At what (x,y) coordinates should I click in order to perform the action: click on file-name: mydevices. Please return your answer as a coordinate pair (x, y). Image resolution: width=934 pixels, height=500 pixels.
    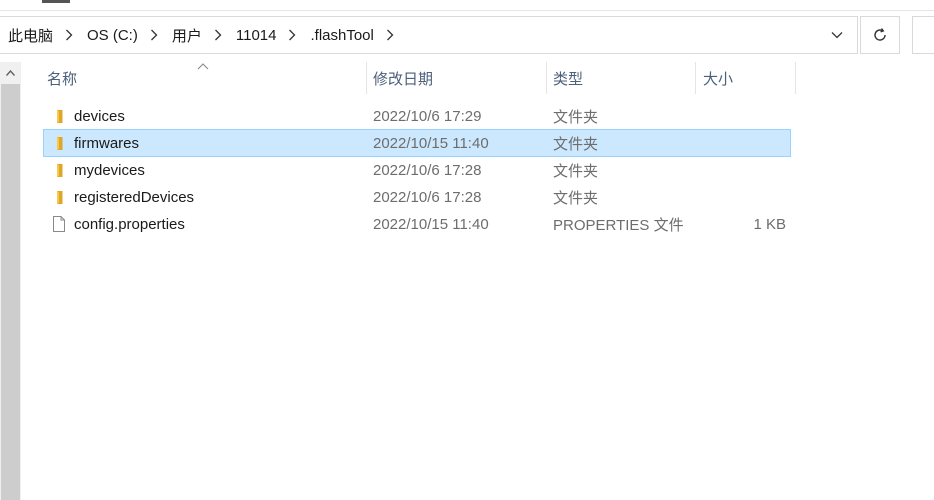
    Looking at the image, I should click on (109, 170).